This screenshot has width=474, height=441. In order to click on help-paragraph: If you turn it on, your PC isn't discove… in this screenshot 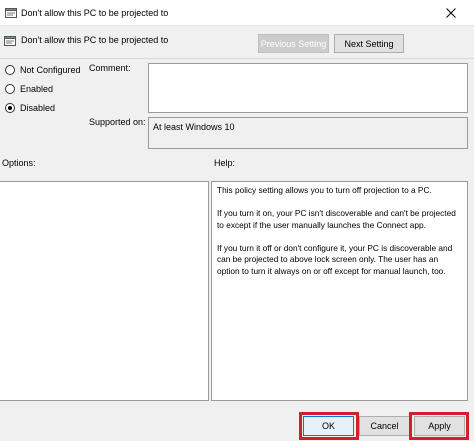, I will do `click(336, 219)`.